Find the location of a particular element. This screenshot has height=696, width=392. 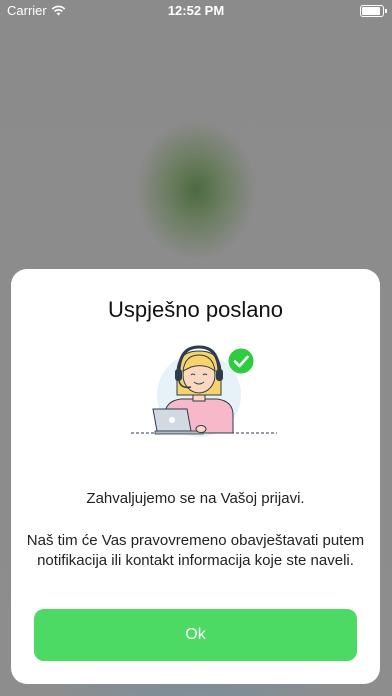

status-bar: Carrier 12:52 PM is located at coordinates (196, 11).